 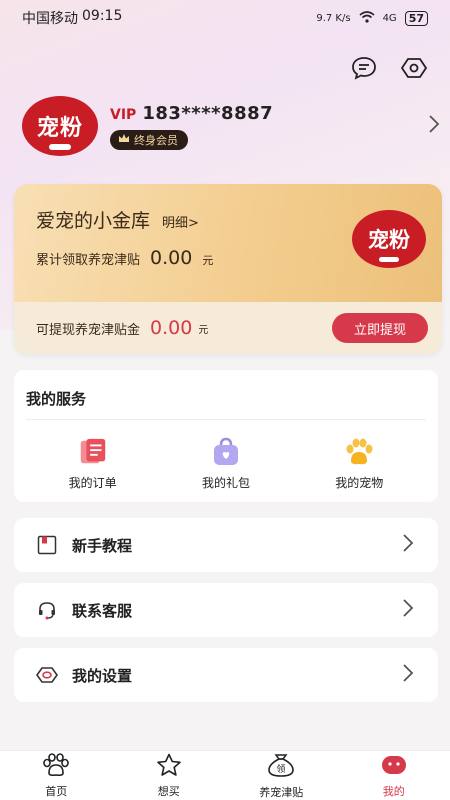 What do you see at coordinates (102, 675) in the screenshot?
I see `menu-row-settings-label: 我的设置` at bounding box center [102, 675].